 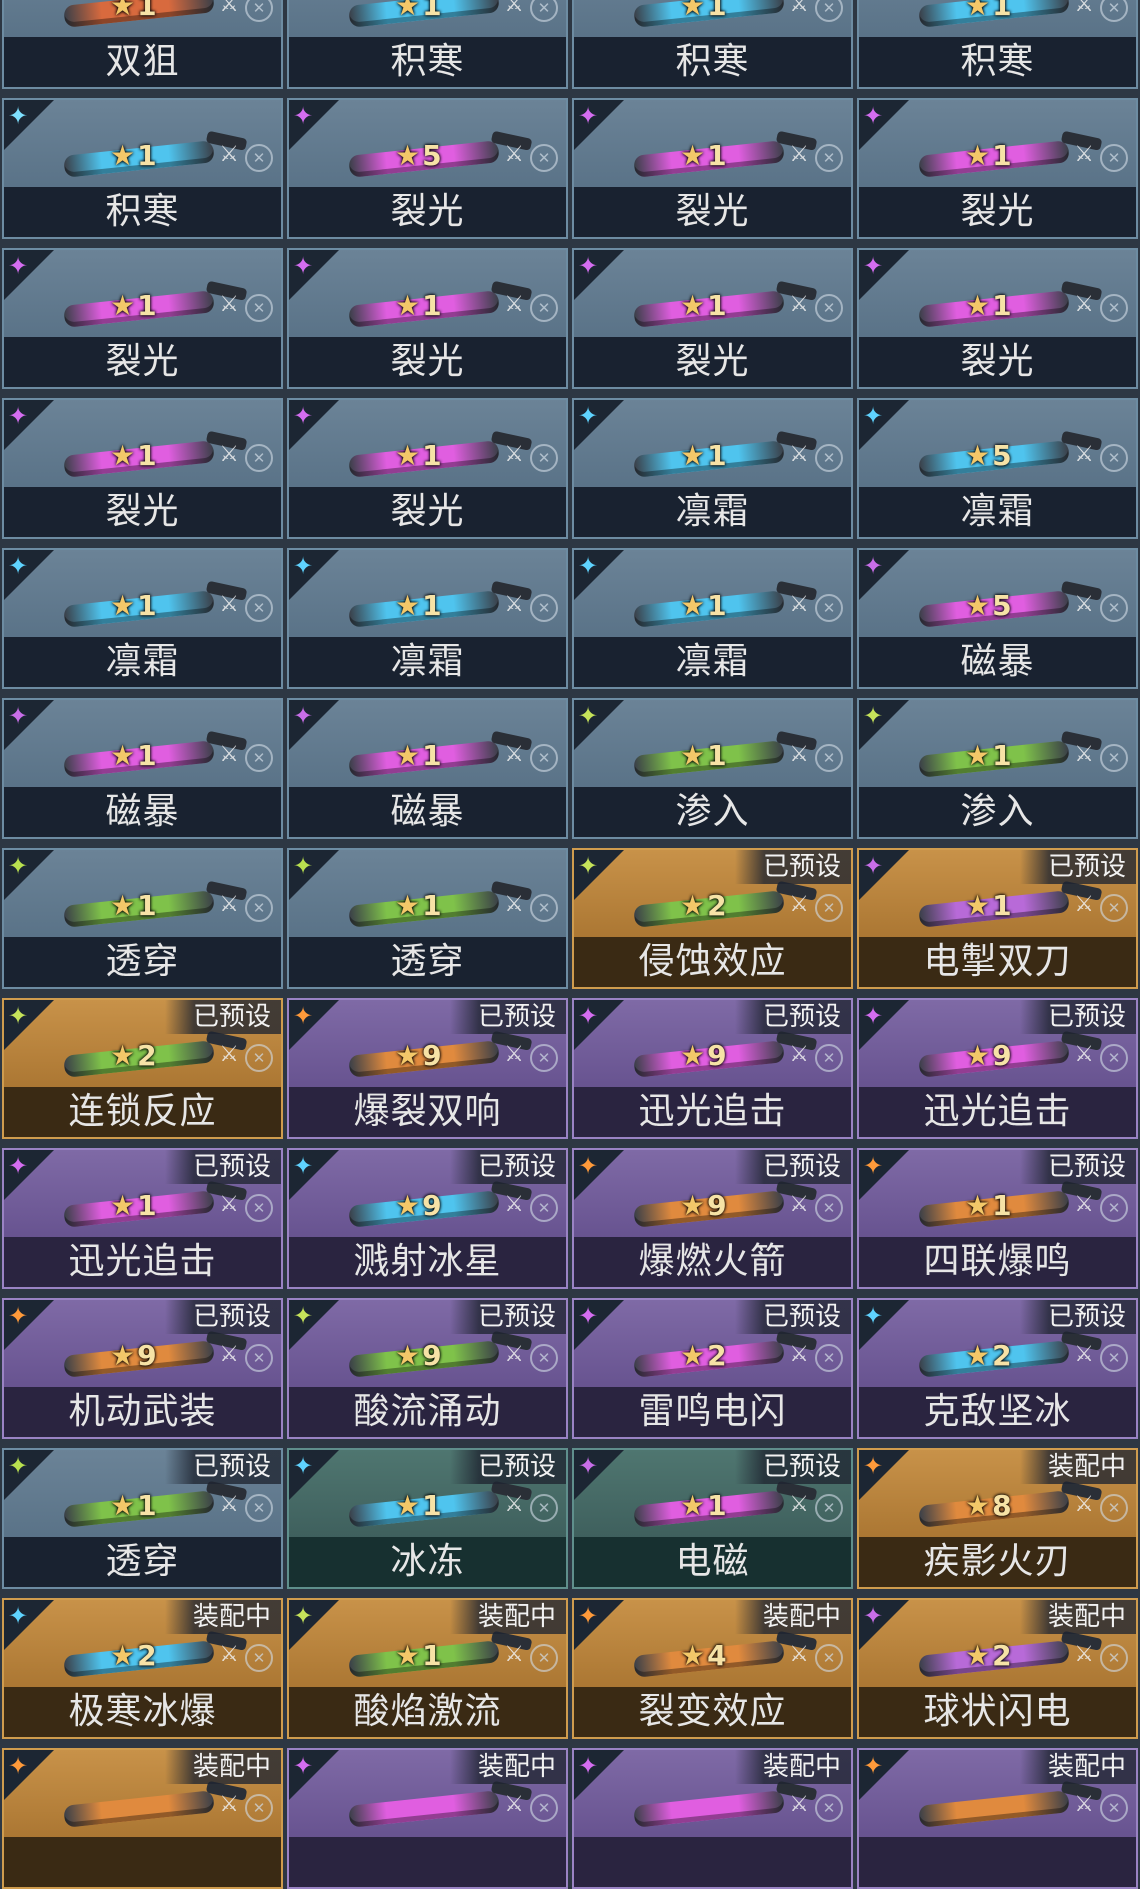 I want to click on weapon-card-28: ✦ ★2 ⚔ ✕ 已预设 连锁反应, so click(x=142, y=1068).